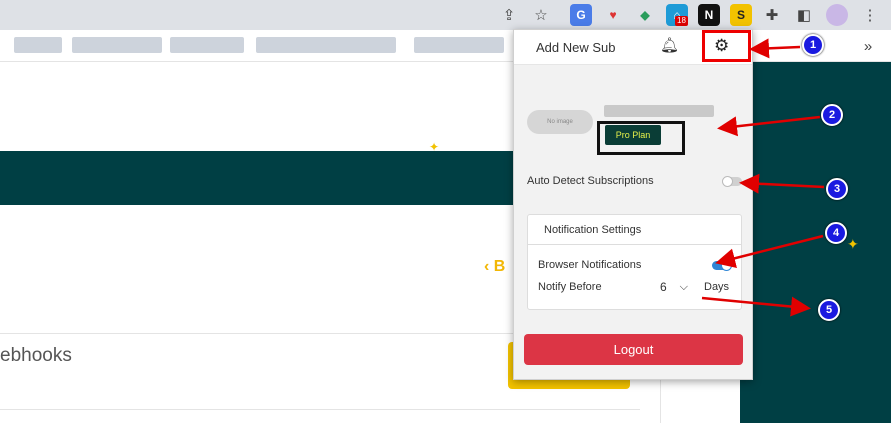  What do you see at coordinates (829, 310) in the screenshot?
I see `annotation-marker-5: 5` at bounding box center [829, 310].